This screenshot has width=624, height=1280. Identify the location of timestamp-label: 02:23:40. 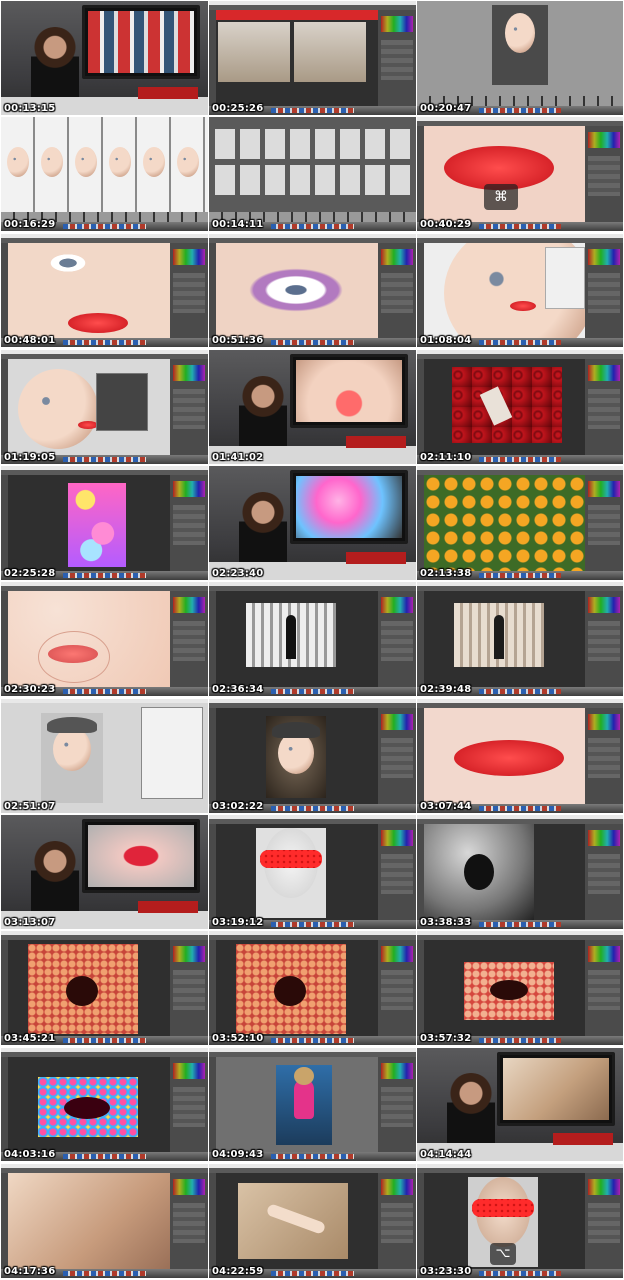
(238, 573).